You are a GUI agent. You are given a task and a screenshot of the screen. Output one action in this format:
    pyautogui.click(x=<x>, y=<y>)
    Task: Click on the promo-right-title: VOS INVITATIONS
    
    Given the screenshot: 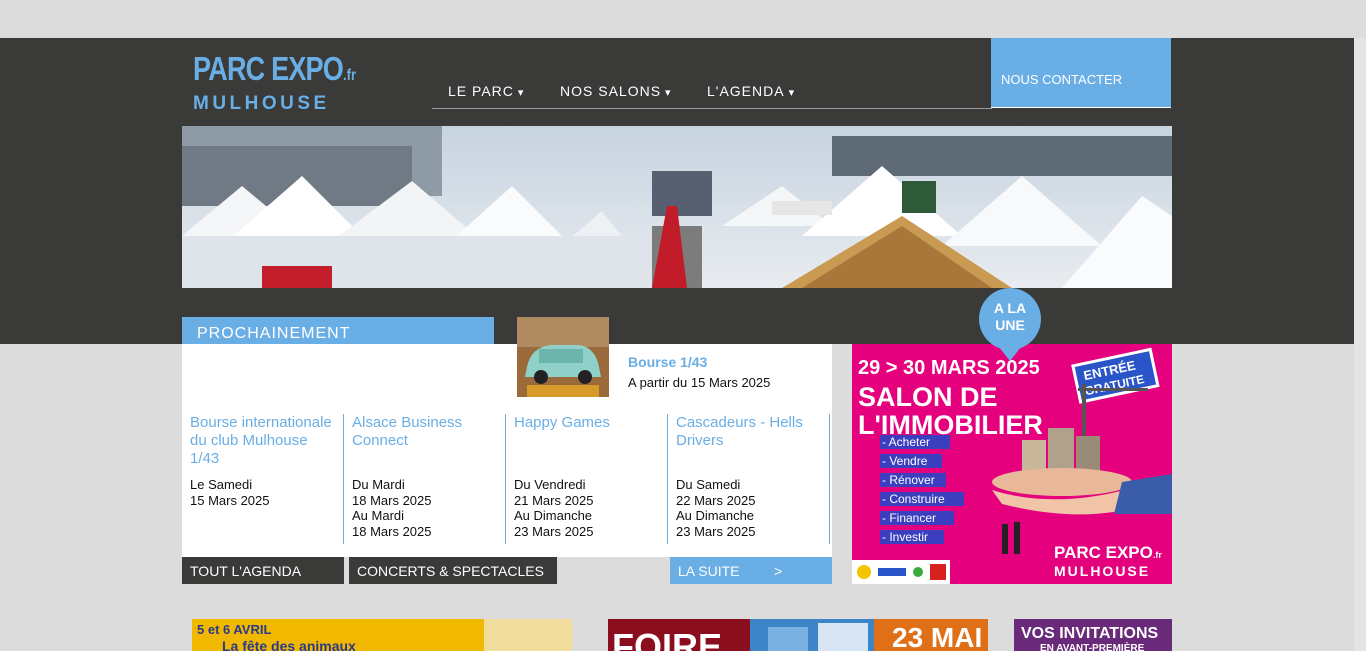 What is the action you would take?
    pyautogui.click(x=1090, y=633)
    